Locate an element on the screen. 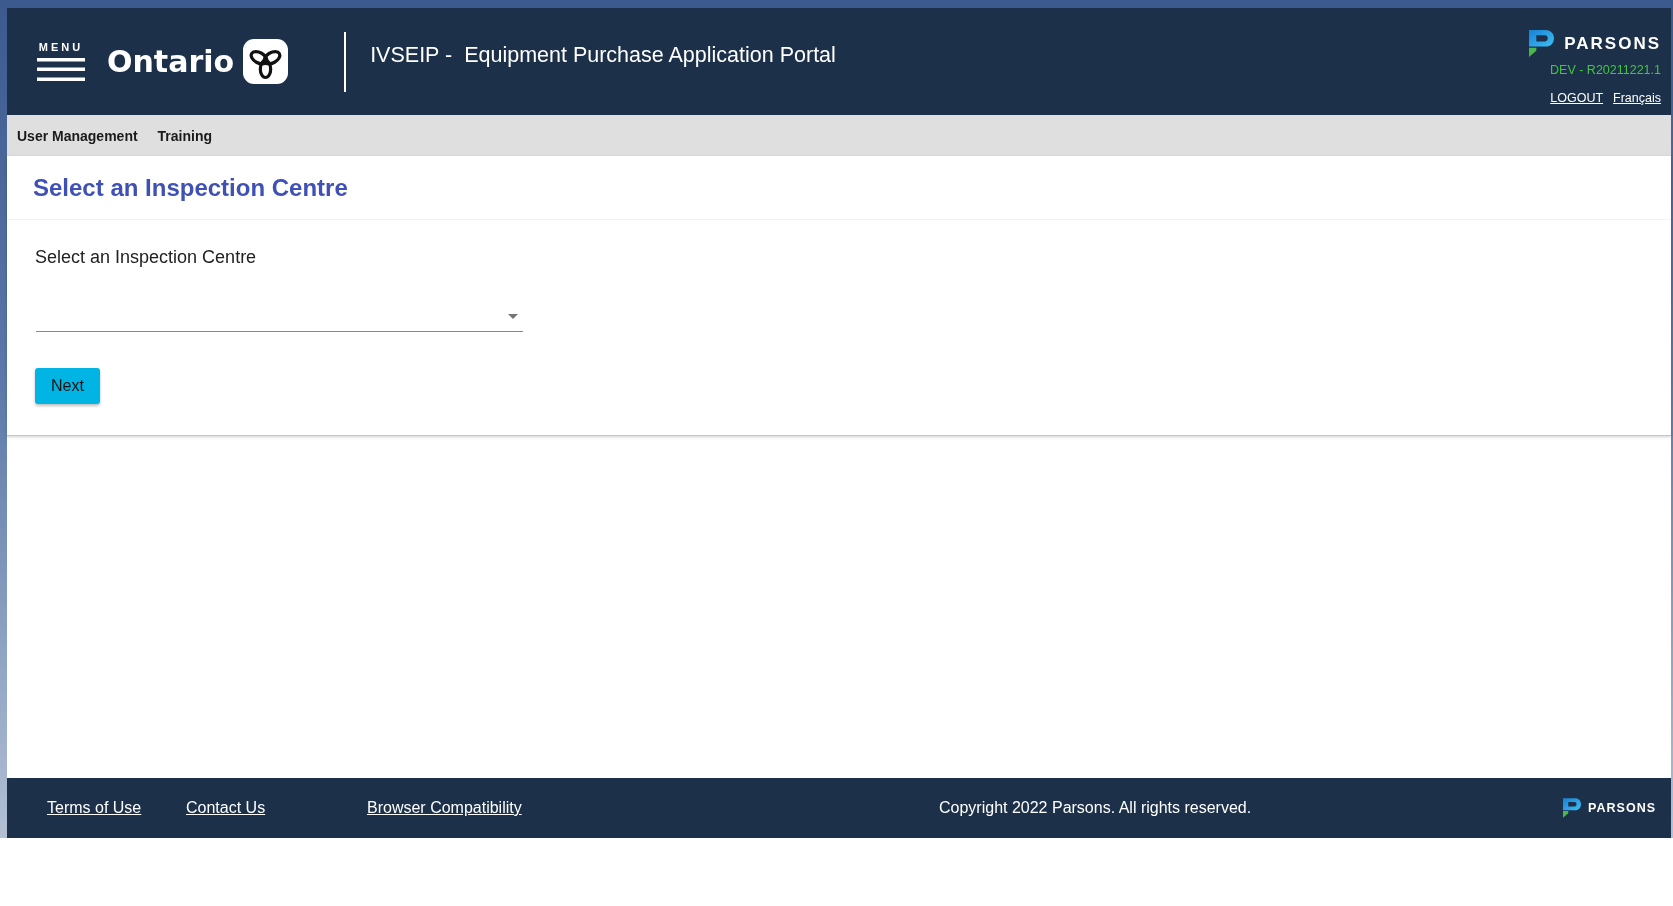 Image resolution: width=1673 pixels, height=906 pixels. menu-button: MENU is located at coordinates (61, 61).